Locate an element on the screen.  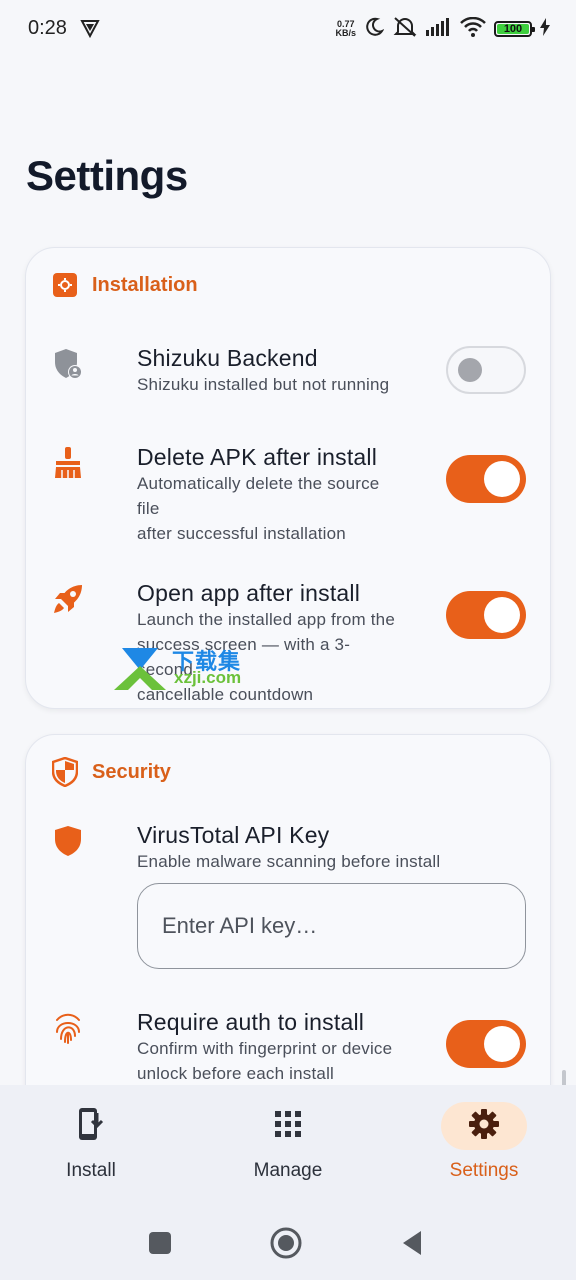
charging-icon is located at coordinates (545, 29).